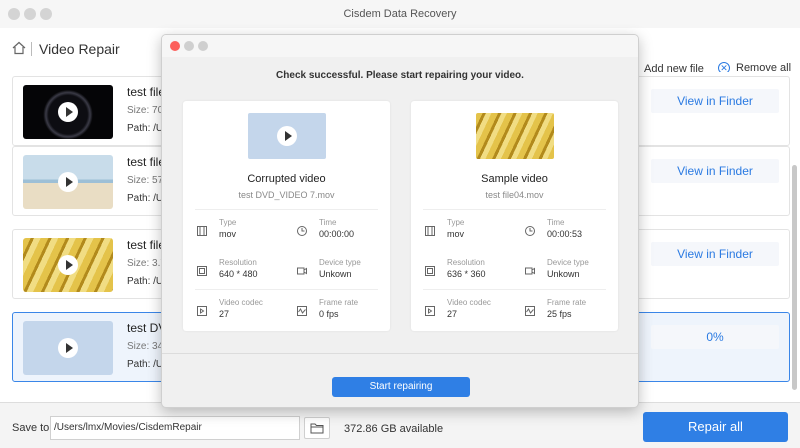 The height and width of the screenshot is (448, 800). I want to click on card-title: Corrupted video, so click(286, 179).